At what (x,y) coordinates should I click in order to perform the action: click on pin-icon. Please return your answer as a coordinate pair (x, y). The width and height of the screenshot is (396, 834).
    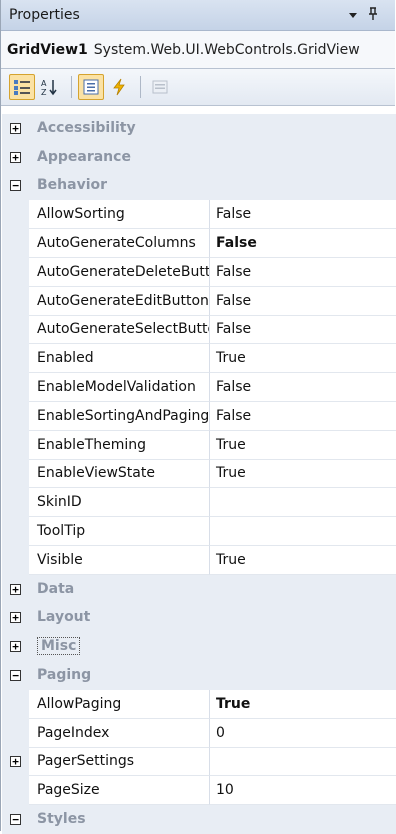
    Looking at the image, I should click on (373, 15).